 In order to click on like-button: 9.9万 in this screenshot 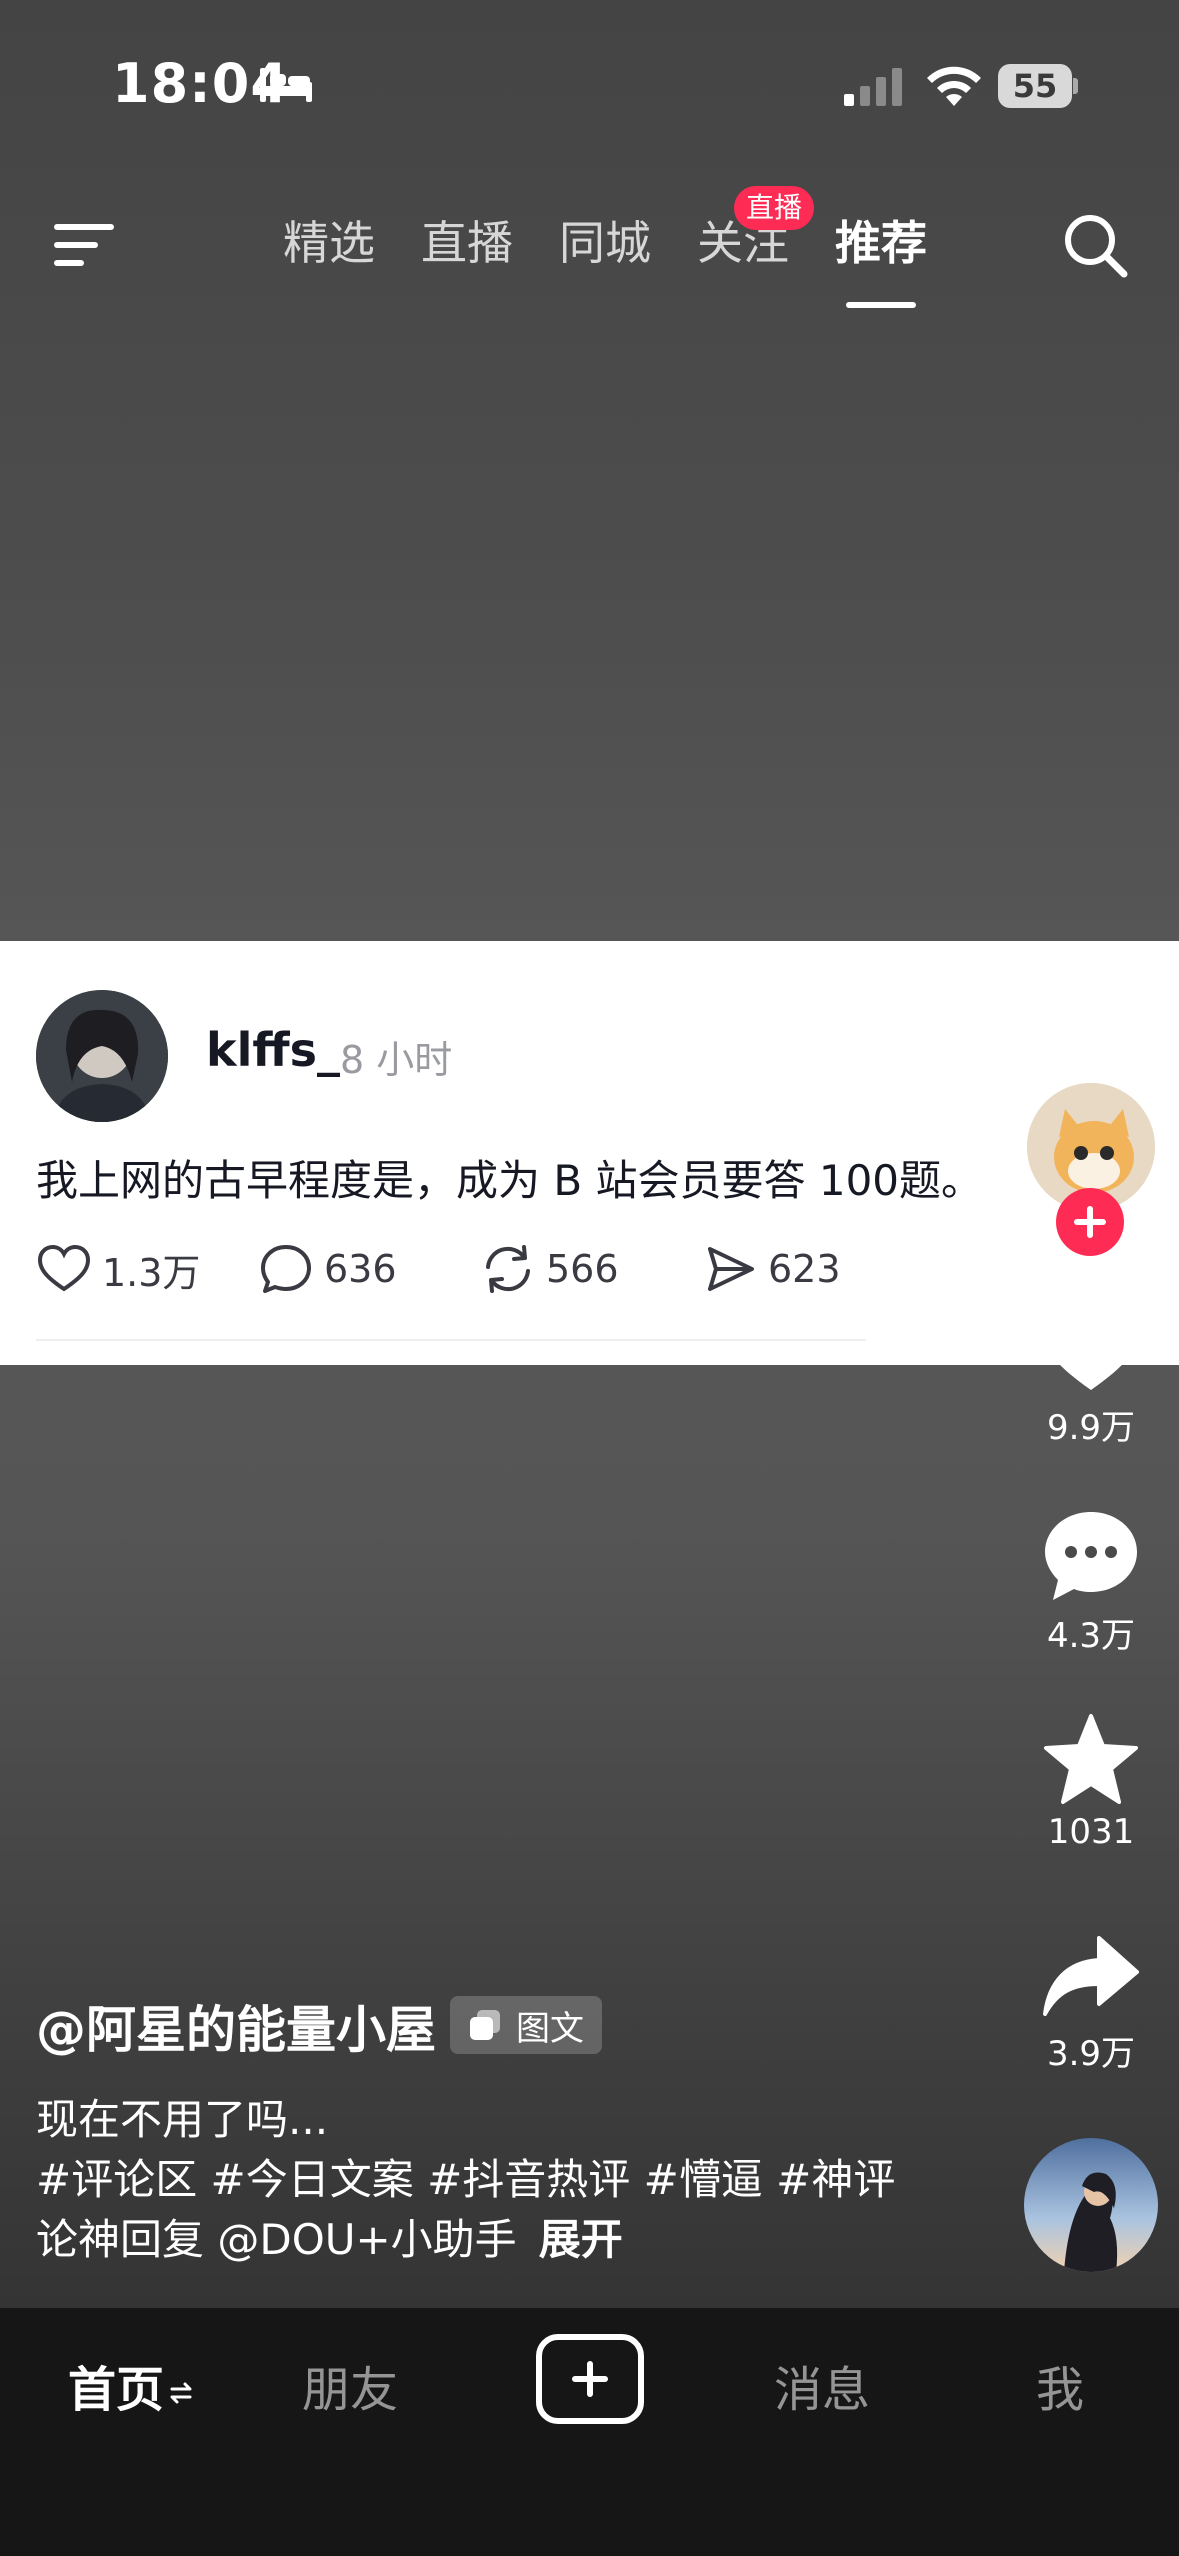, I will do `click(1091, 1374)`.